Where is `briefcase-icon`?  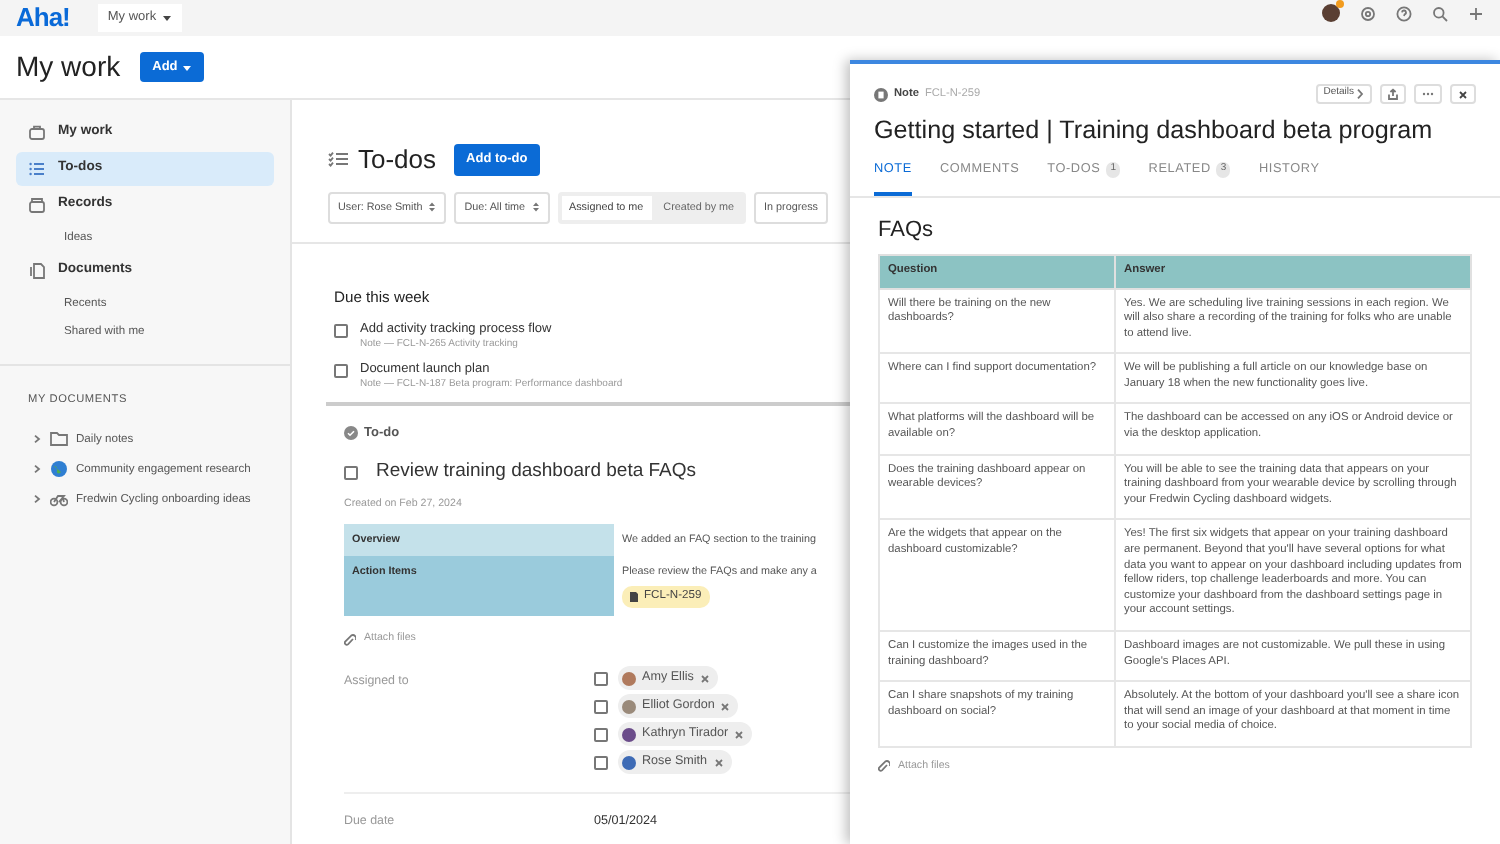
briefcase-icon is located at coordinates (37, 133).